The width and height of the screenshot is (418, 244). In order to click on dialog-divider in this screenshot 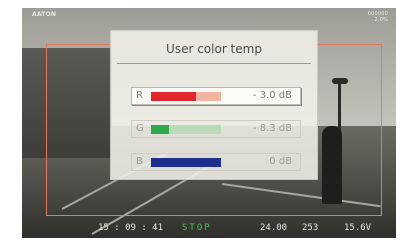, I will do `click(214, 63)`.